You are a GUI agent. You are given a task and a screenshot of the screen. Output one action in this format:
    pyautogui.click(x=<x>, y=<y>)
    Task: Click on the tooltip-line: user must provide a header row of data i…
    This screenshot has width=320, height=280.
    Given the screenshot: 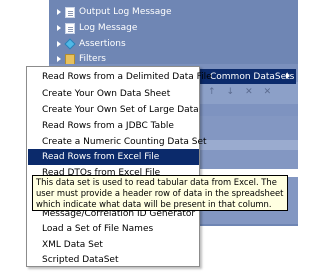 What is the action you would take?
    pyautogui.click(x=160, y=193)
    